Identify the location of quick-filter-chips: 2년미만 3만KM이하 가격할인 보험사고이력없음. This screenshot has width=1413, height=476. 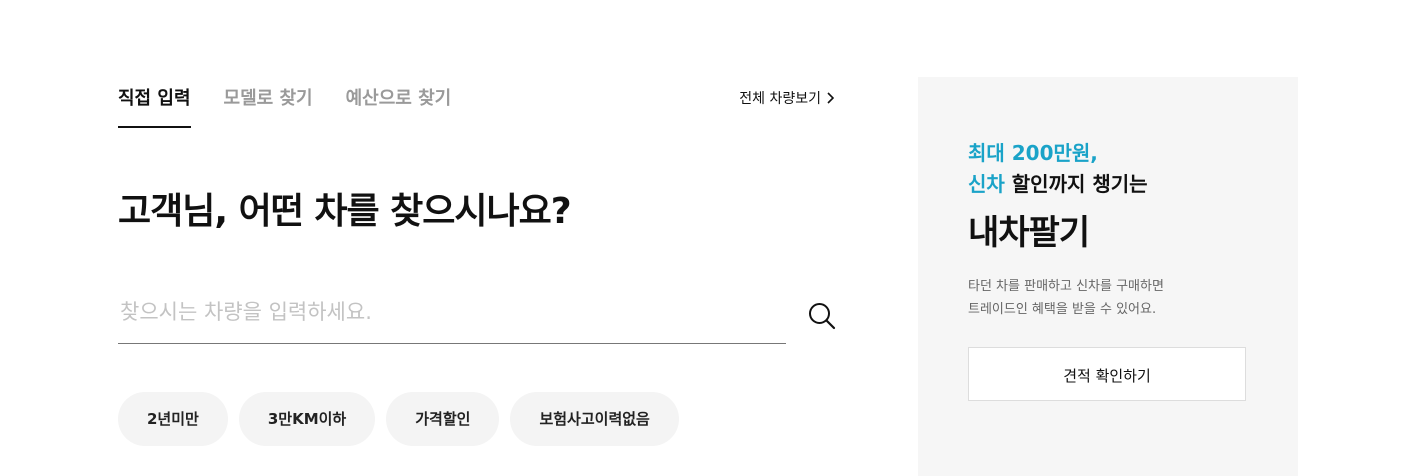
(398, 419).